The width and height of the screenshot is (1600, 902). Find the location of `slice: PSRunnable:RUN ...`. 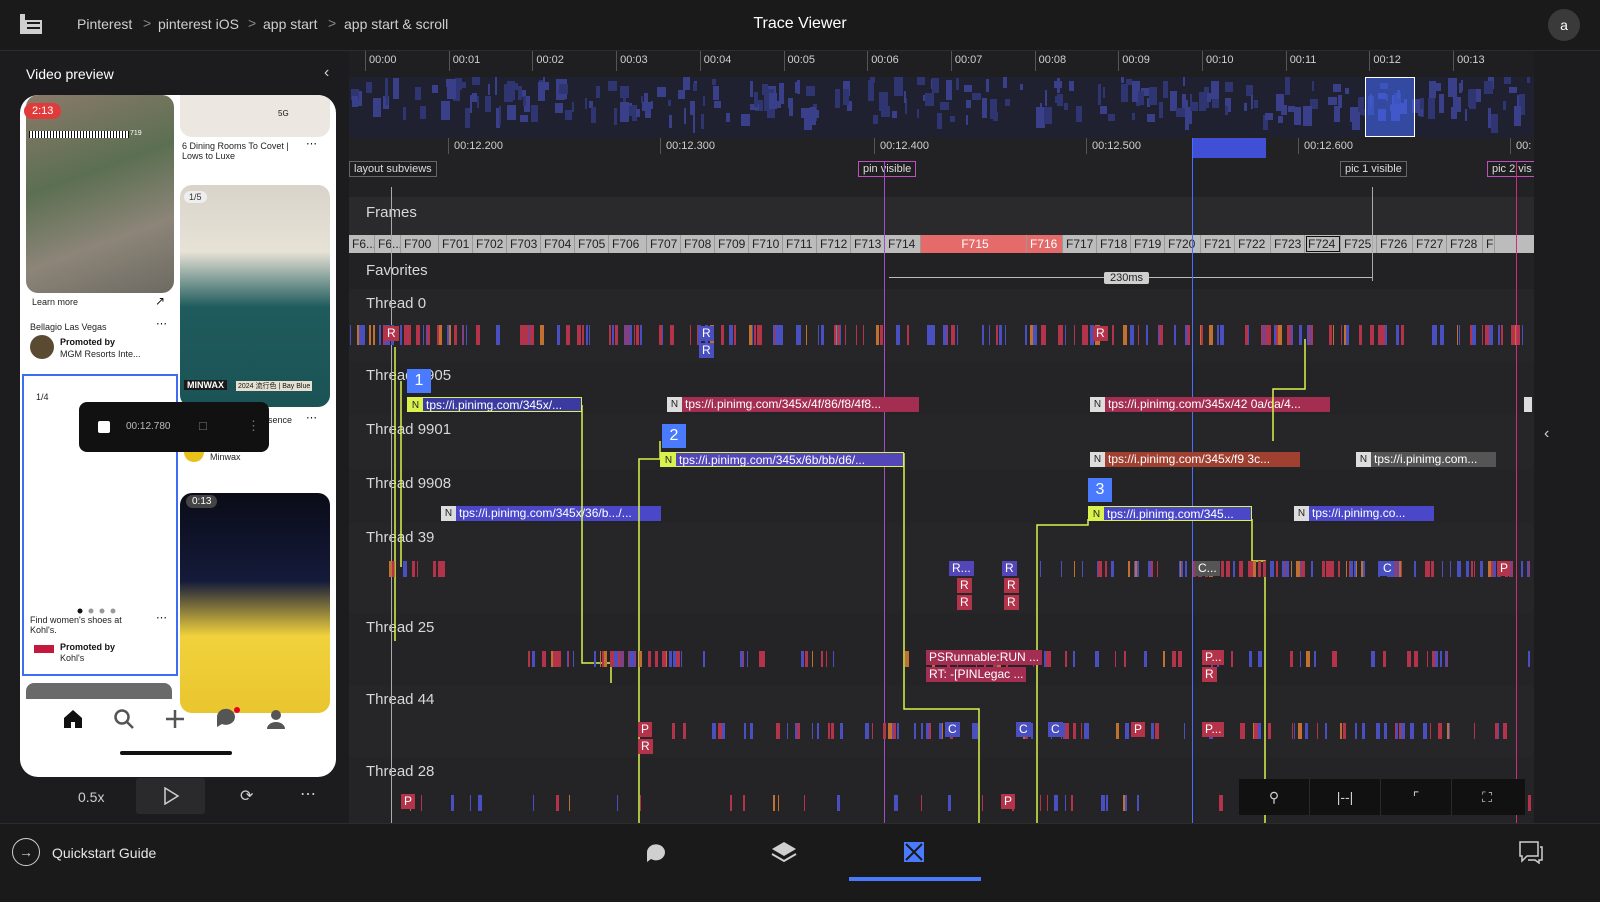

slice: PSRunnable:RUN ... is located at coordinates (984, 657).